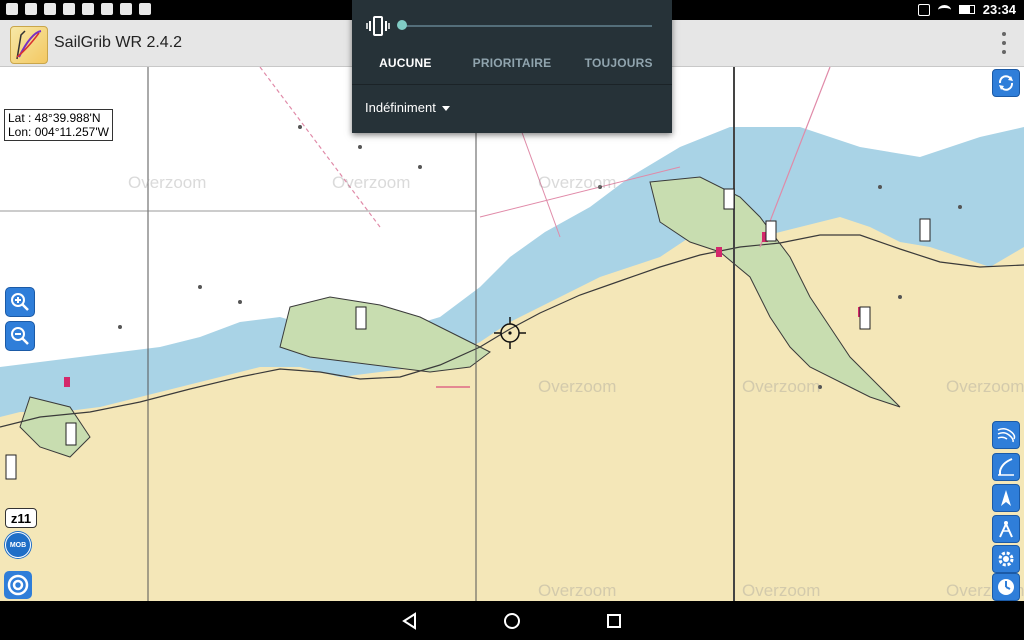 The image size is (1024, 640). Describe the element at coordinates (923, 9) in the screenshot. I see `vibrate-icon` at that location.